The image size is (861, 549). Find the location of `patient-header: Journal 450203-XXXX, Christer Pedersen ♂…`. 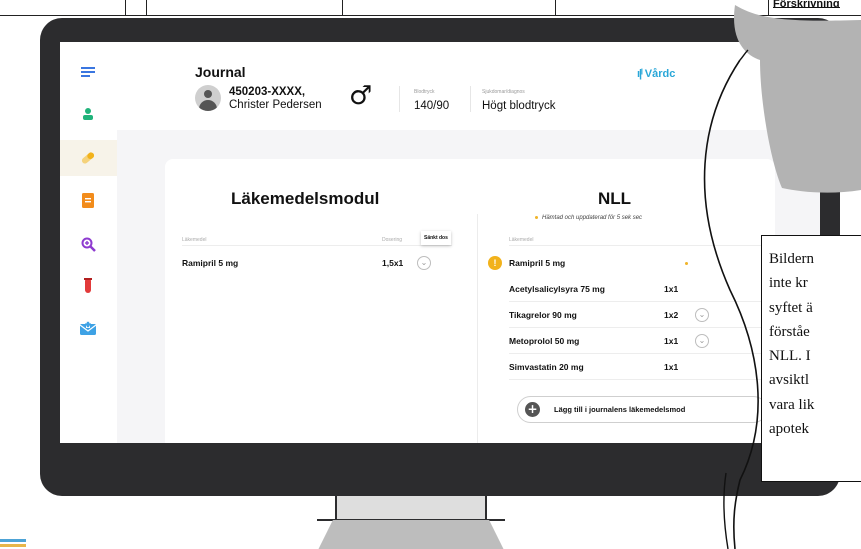

patient-header: Journal 450203-XXXX, Christer Pedersen ♂… is located at coordinates (468, 86).